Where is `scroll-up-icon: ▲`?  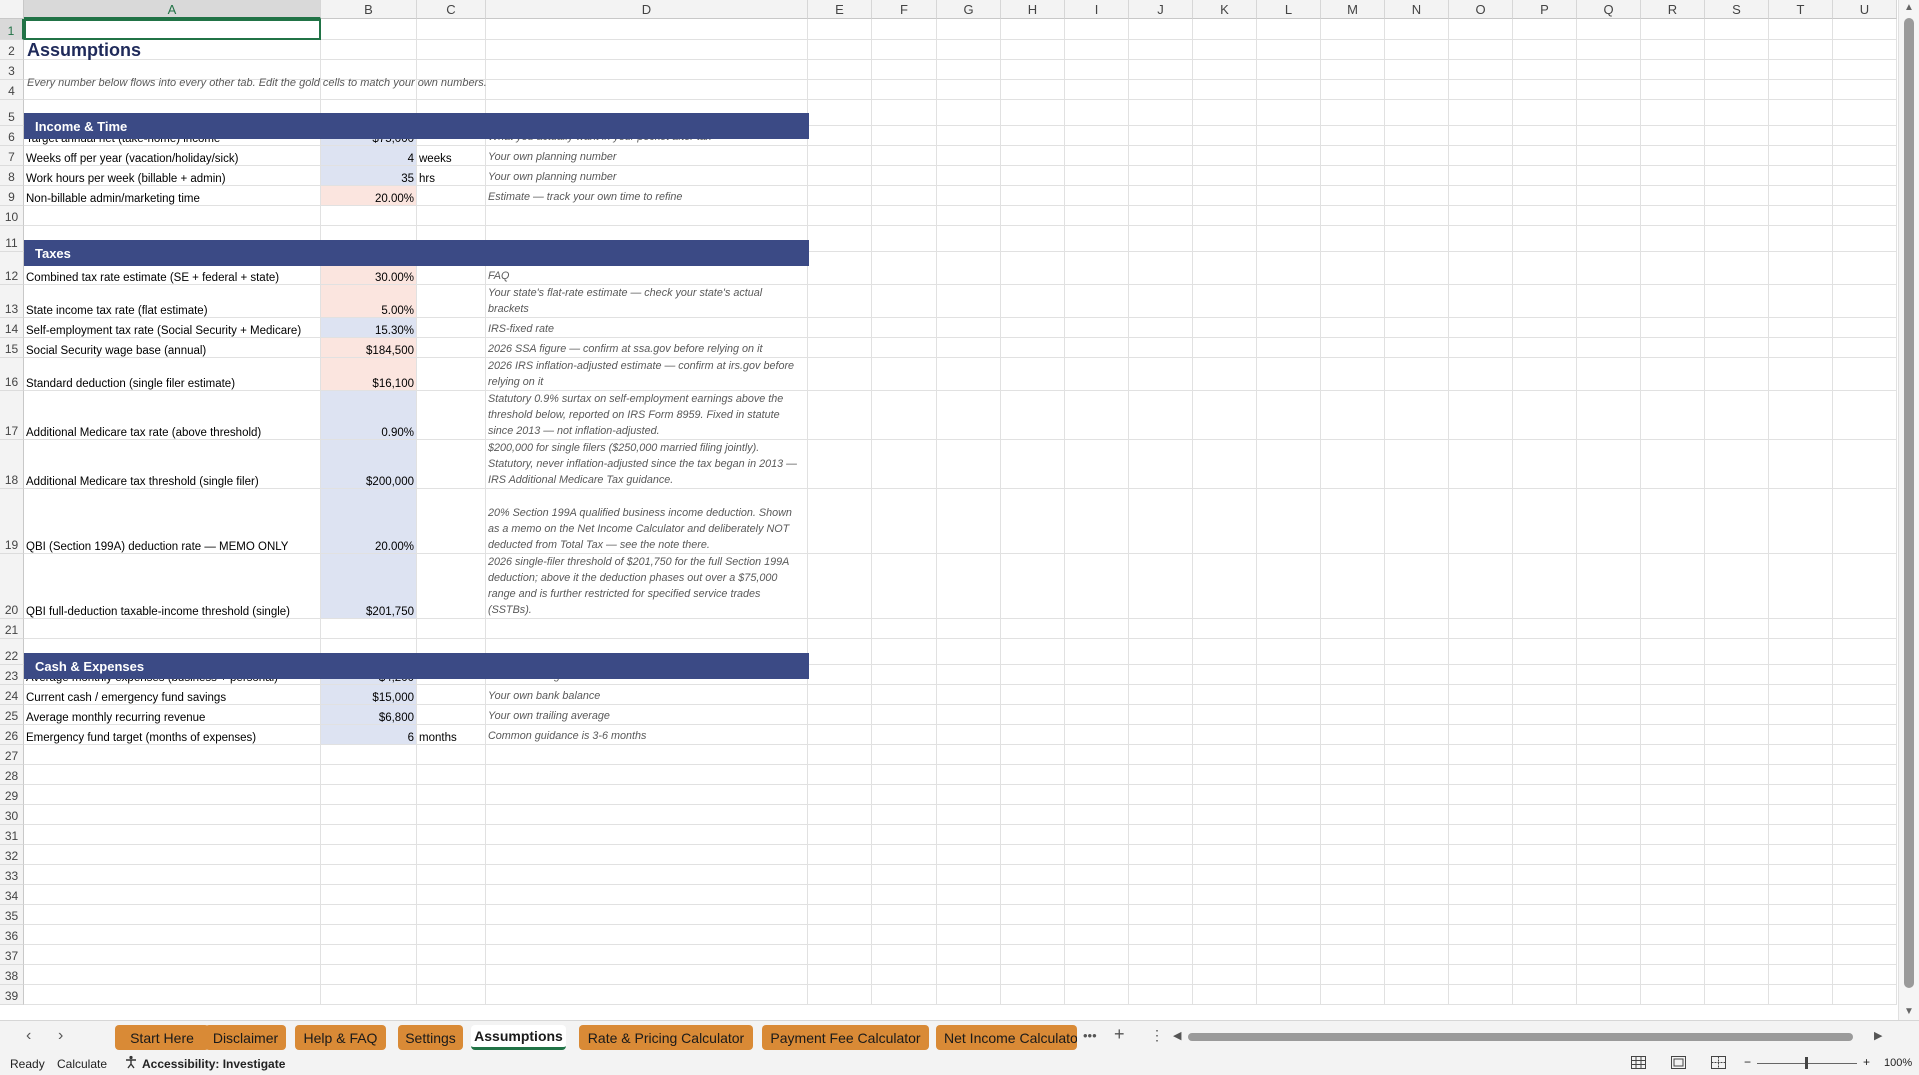
scroll-up-icon: ▲ is located at coordinates (1909, 7).